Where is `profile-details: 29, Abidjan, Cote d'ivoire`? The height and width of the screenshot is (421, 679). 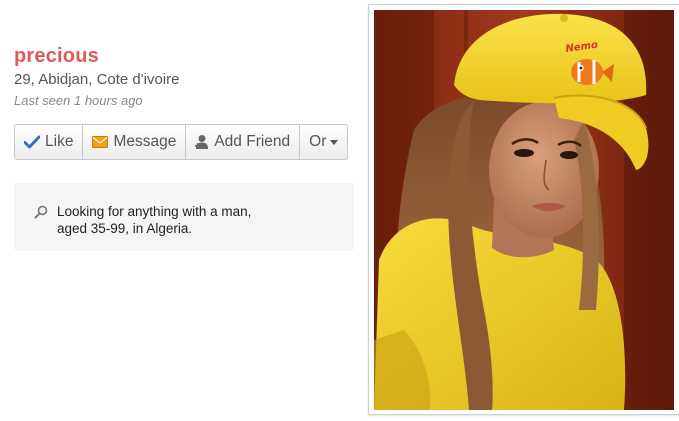 profile-details: 29, Abidjan, Cote d'ivoire is located at coordinates (97, 79).